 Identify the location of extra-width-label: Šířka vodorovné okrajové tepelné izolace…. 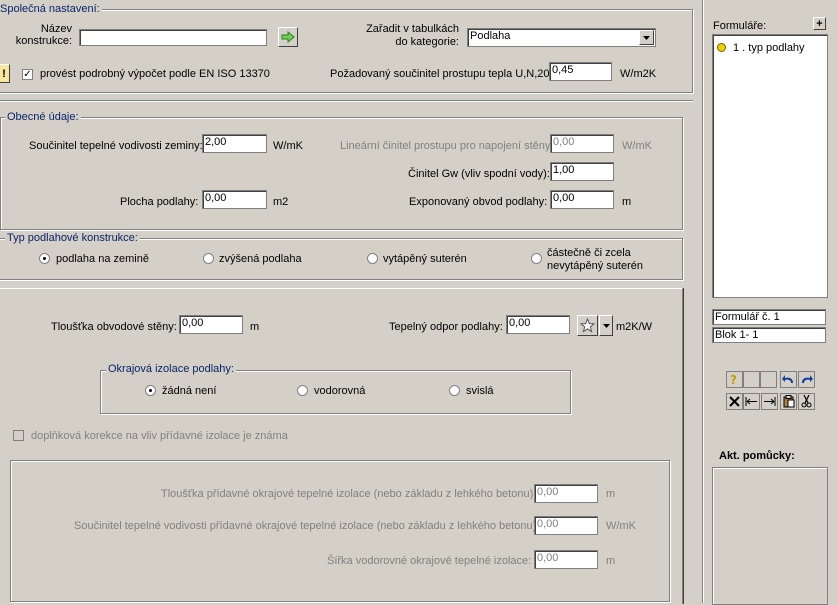
(429, 561).